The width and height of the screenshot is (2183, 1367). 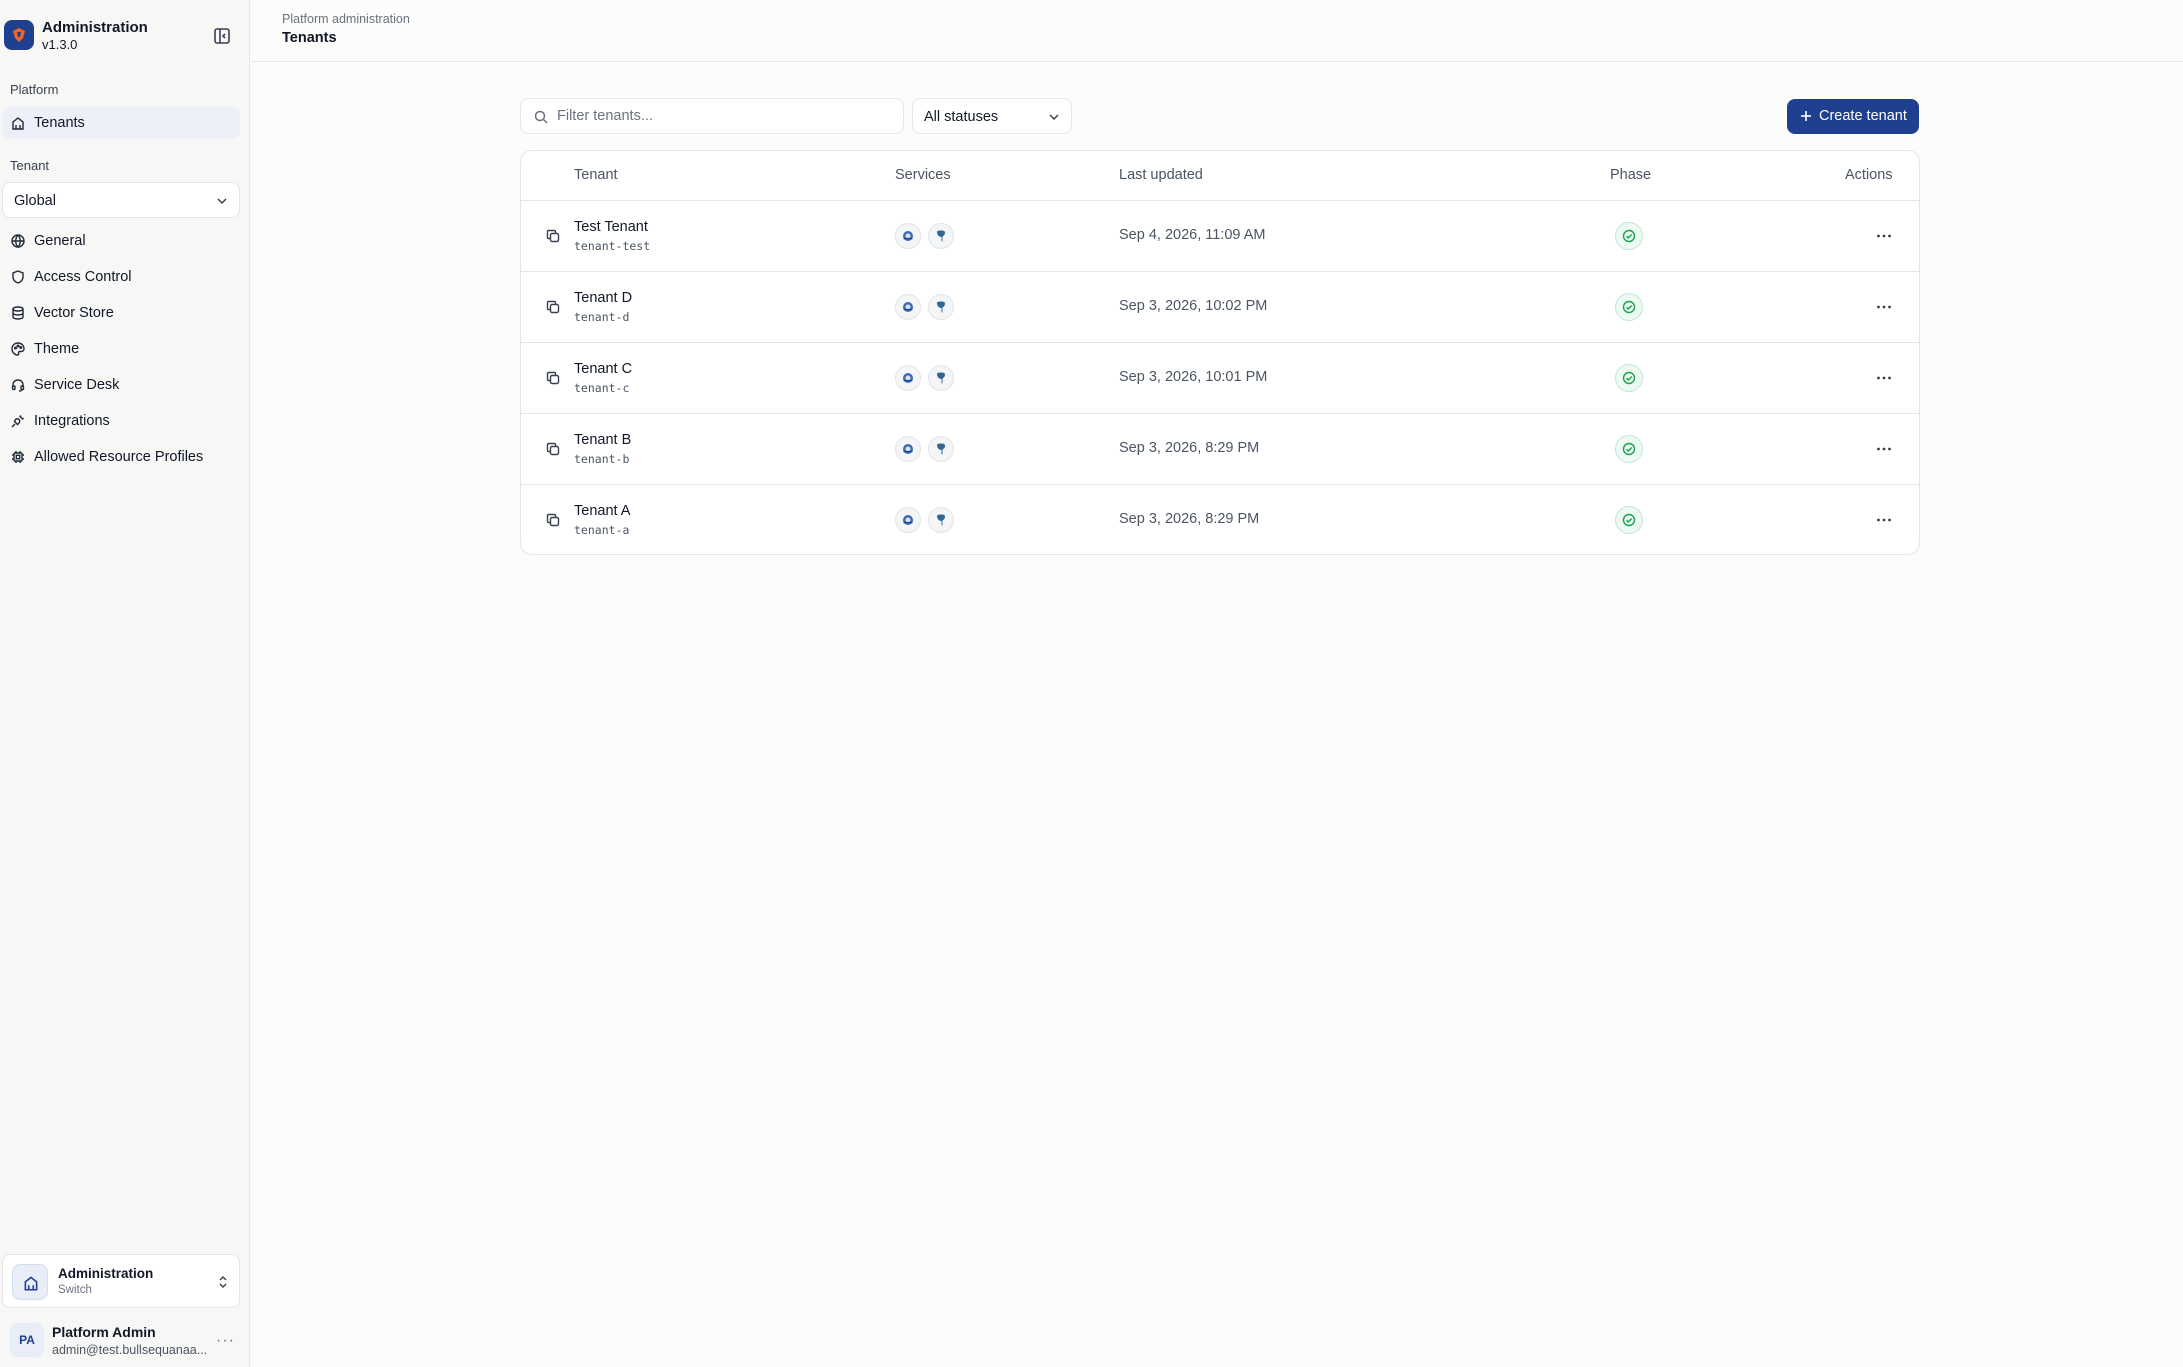 I want to click on sidebar-item-theme: Theme, so click(x=121, y=349).